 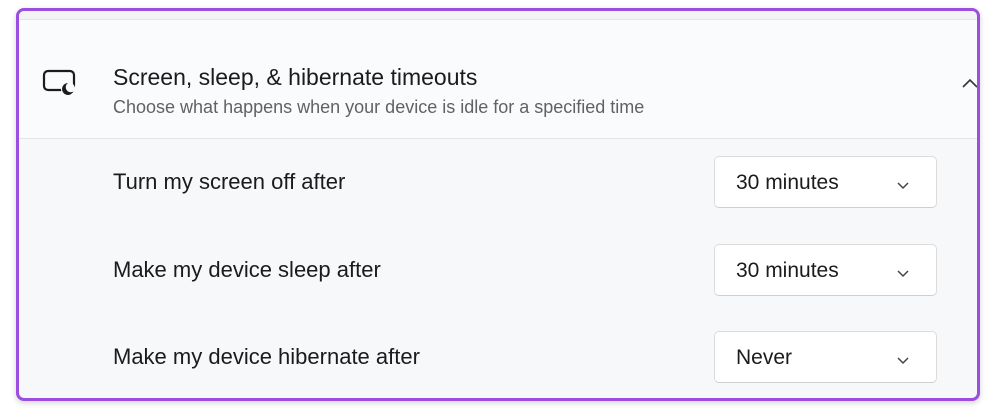 What do you see at coordinates (295, 77) in the screenshot?
I see `section-title: Screen, sleep, & hibernate timeouts` at bounding box center [295, 77].